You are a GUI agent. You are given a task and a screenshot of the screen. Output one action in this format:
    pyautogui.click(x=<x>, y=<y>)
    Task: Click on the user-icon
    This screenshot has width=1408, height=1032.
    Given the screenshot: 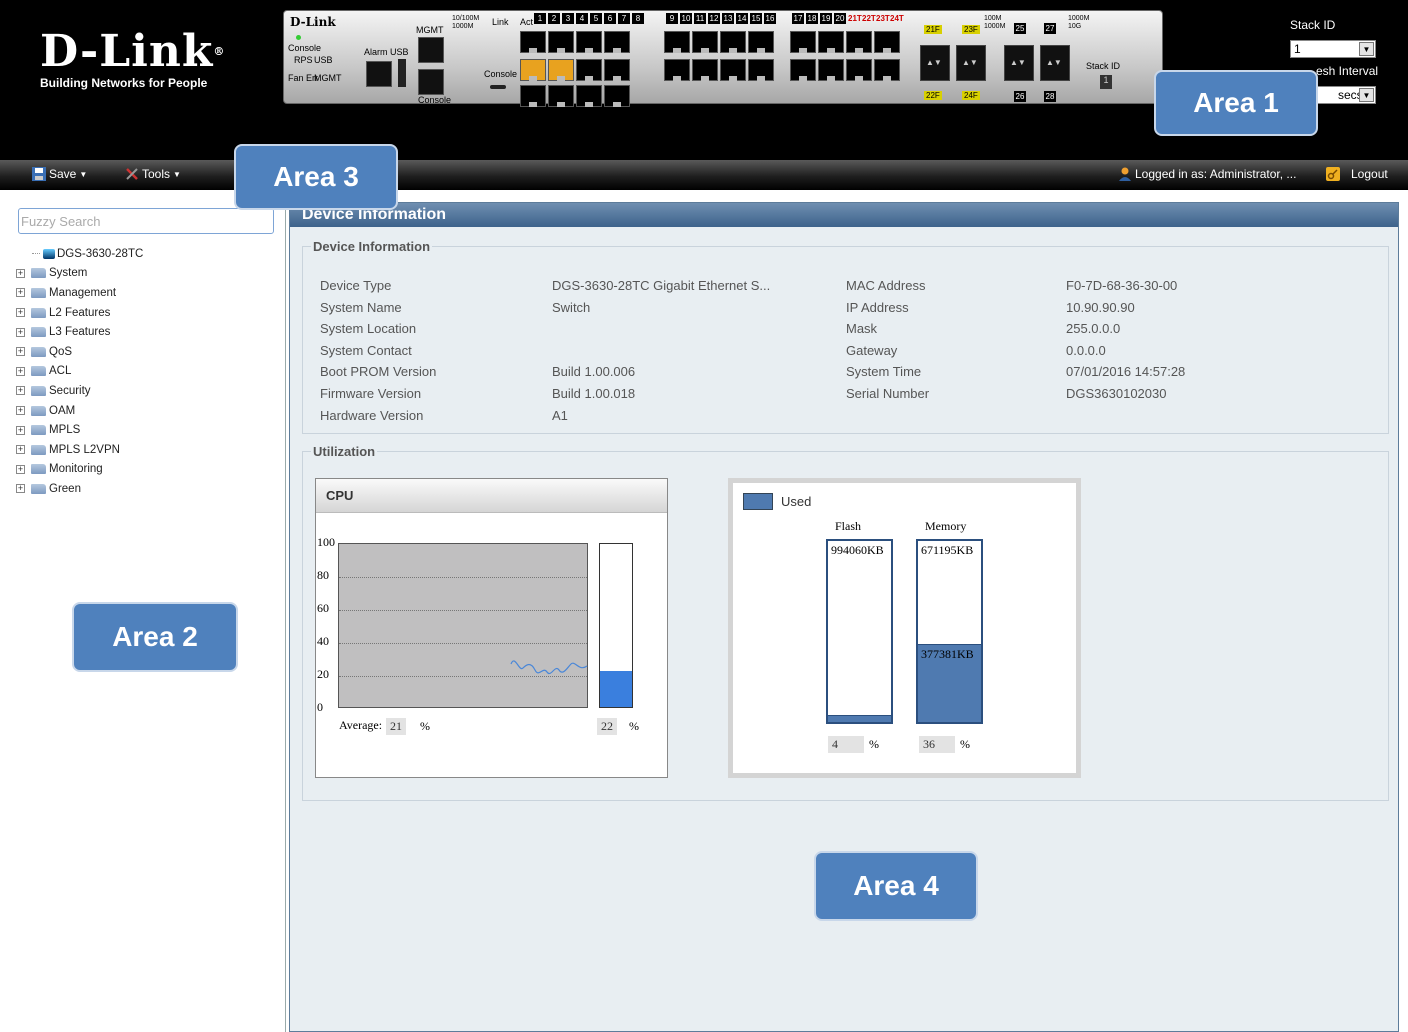 What is the action you would take?
    pyautogui.click(x=1125, y=174)
    